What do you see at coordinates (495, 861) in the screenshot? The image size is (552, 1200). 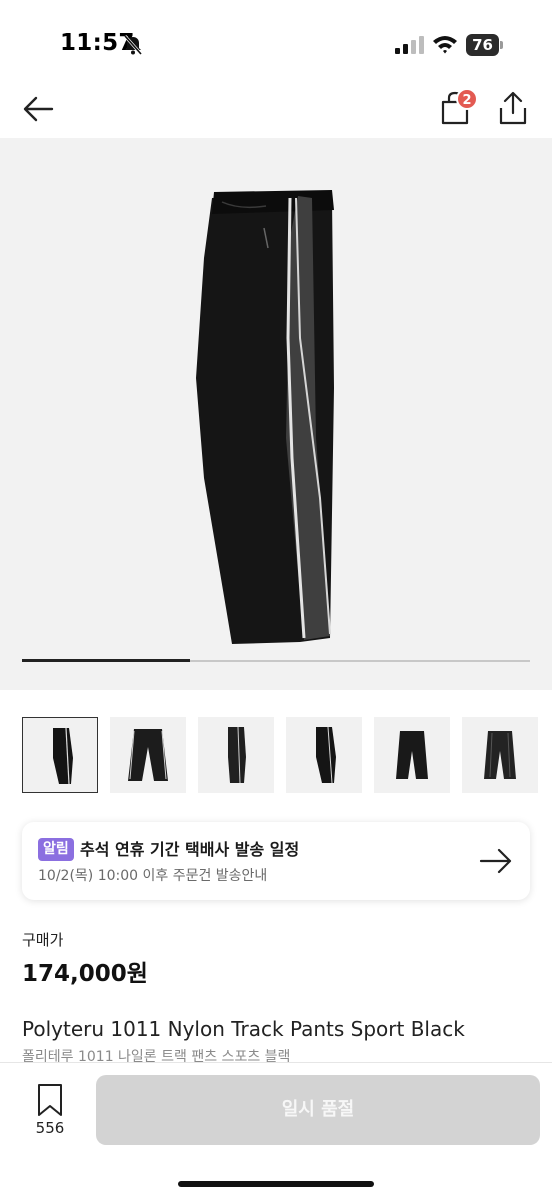 I see `arrow-right-icon` at bounding box center [495, 861].